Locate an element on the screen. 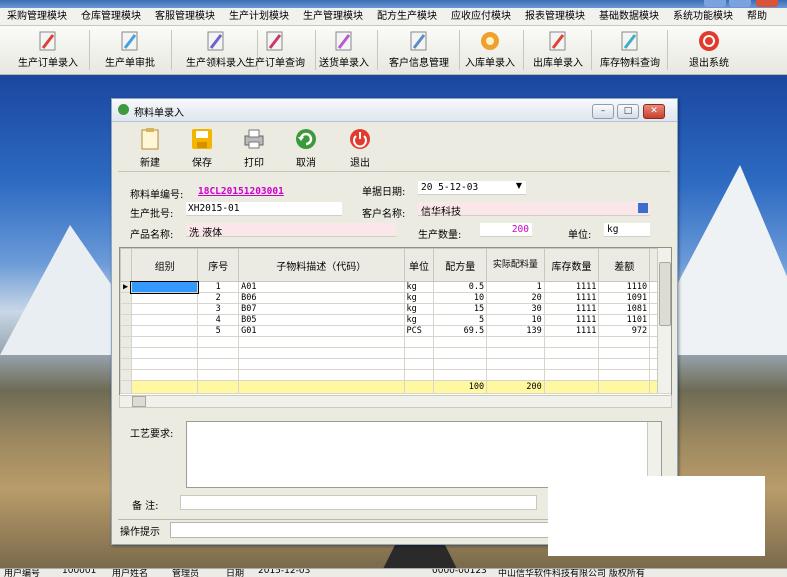 The width and height of the screenshot is (787, 577). toolbar-button-6: 入库单录入 is located at coordinates (490, 50).